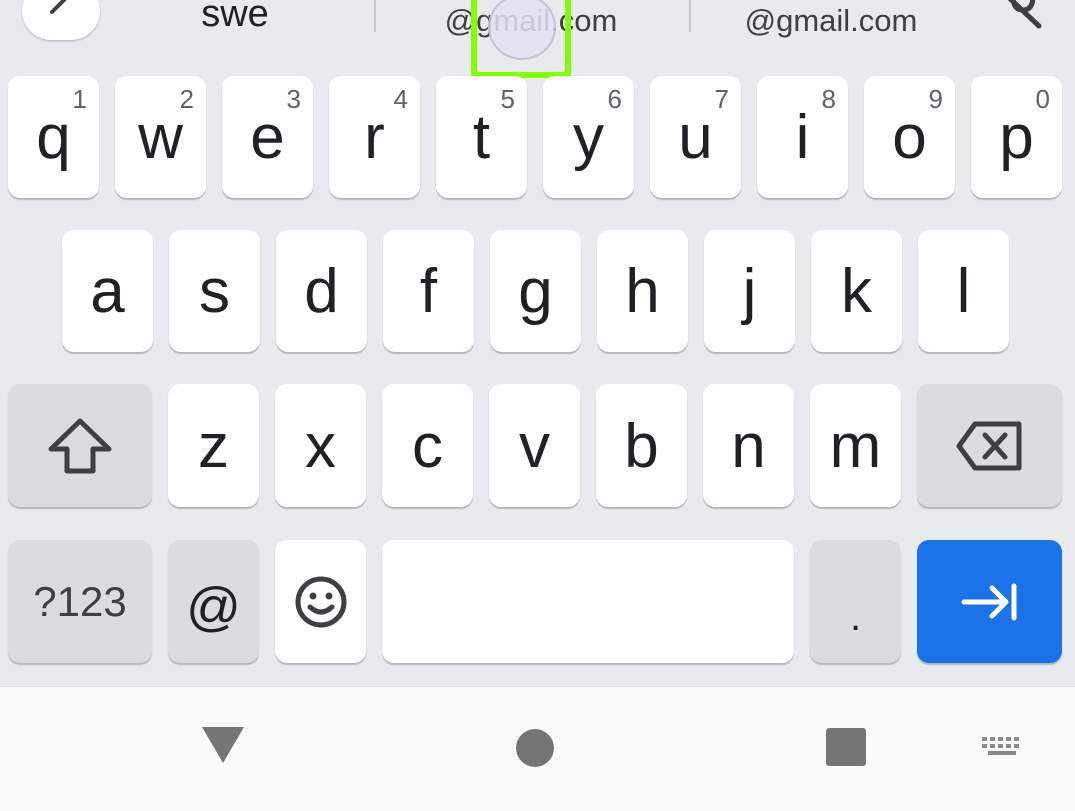  I want to click on key-label: k, so click(856, 291).